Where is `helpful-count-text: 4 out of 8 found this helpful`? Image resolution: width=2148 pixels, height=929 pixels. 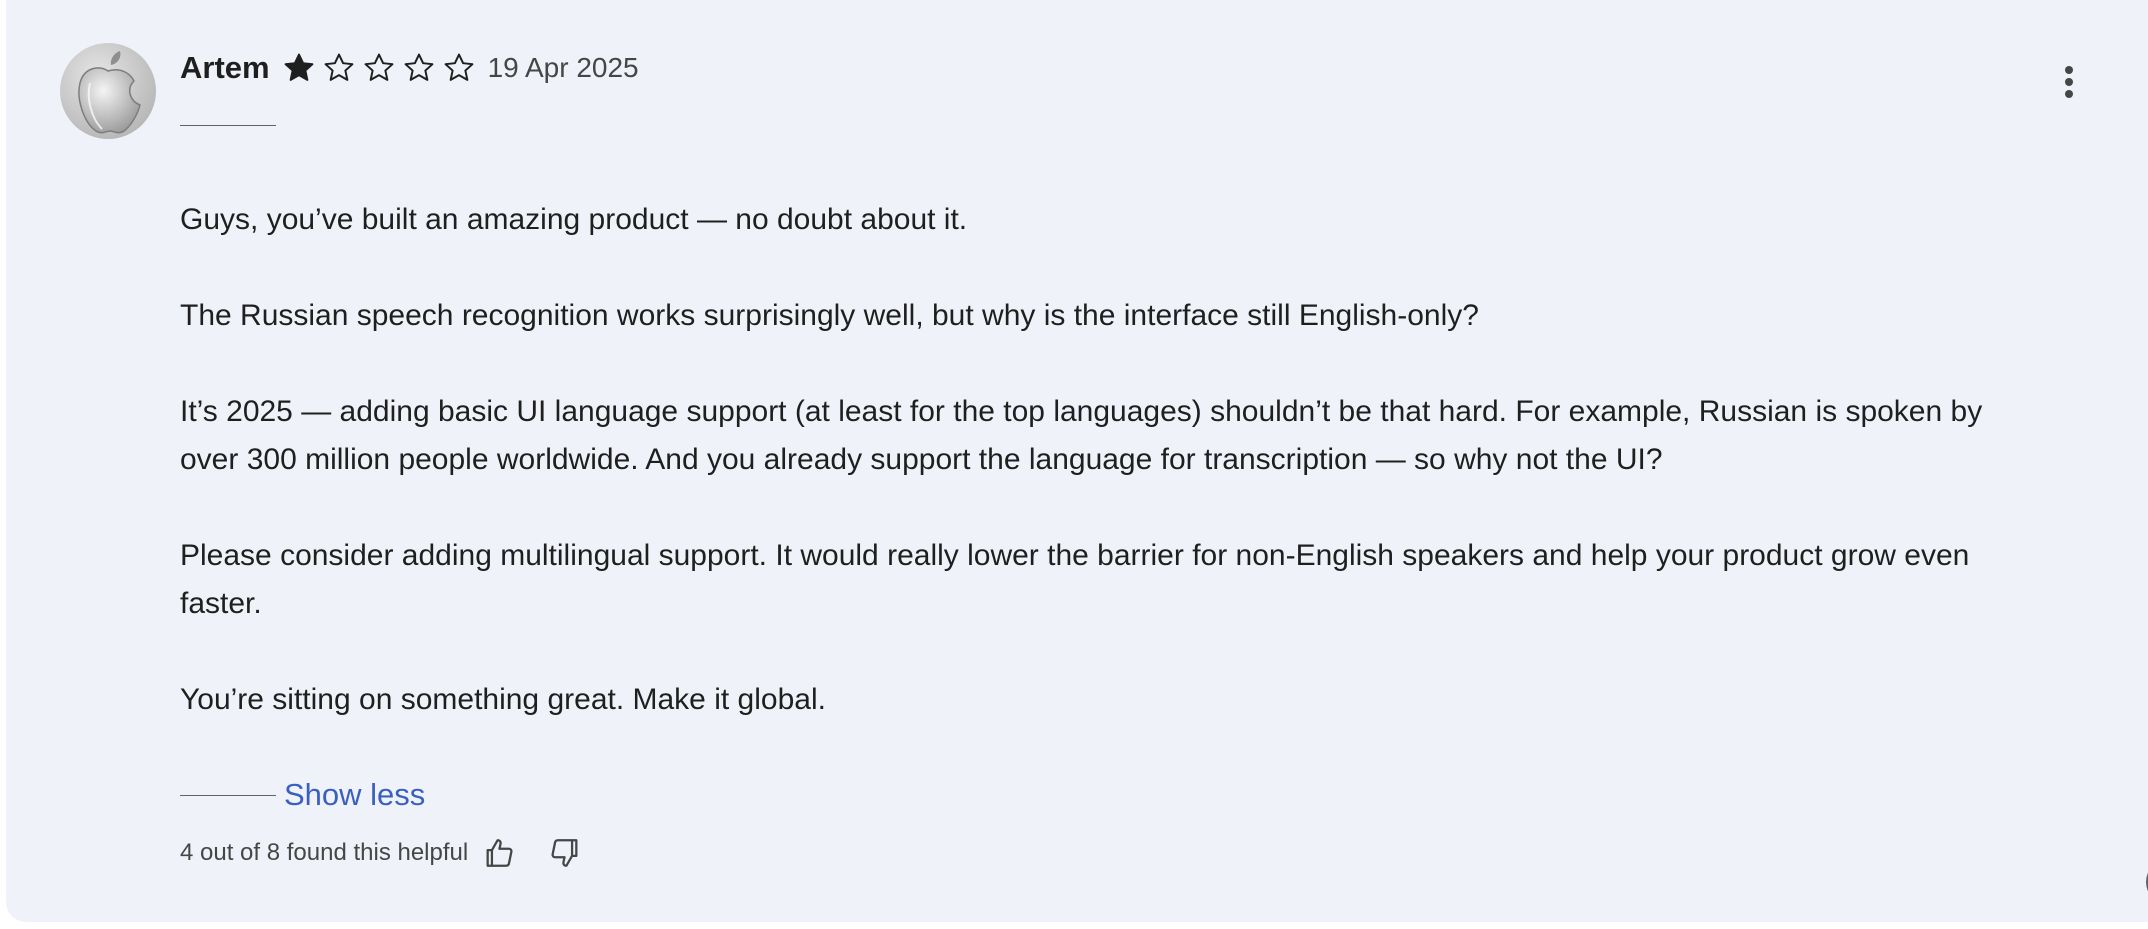 helpful-count-text: 4 out of 8 found this helpful is located at coordinates (324, 852).